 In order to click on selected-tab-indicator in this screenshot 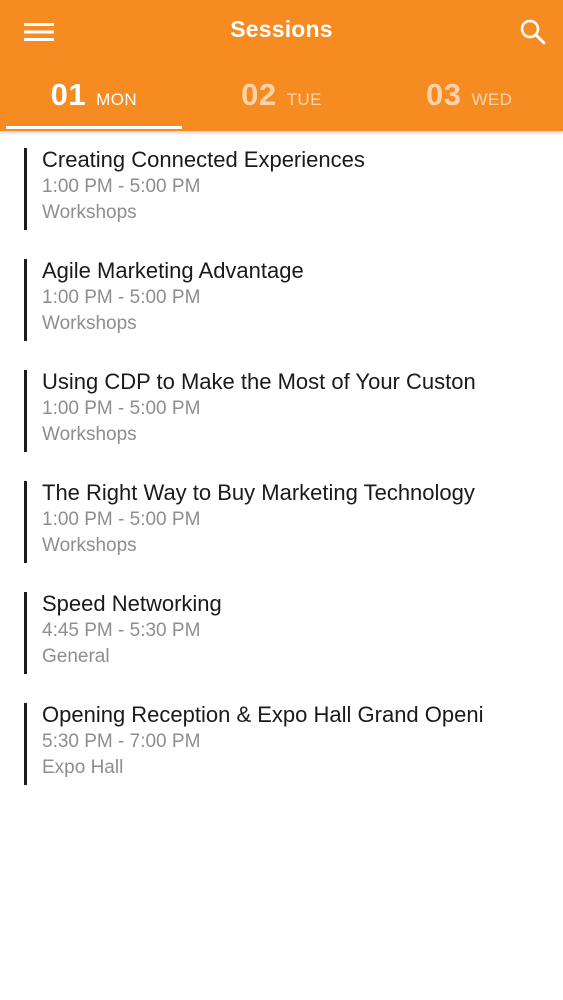, I will do `click(94, 127)`.